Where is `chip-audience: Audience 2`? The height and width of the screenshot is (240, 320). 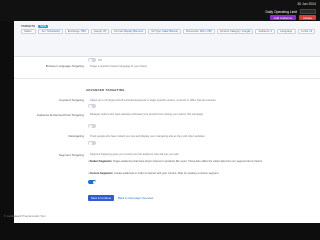 chip-audience: Audience 2 is located at coordinates (265, 31).